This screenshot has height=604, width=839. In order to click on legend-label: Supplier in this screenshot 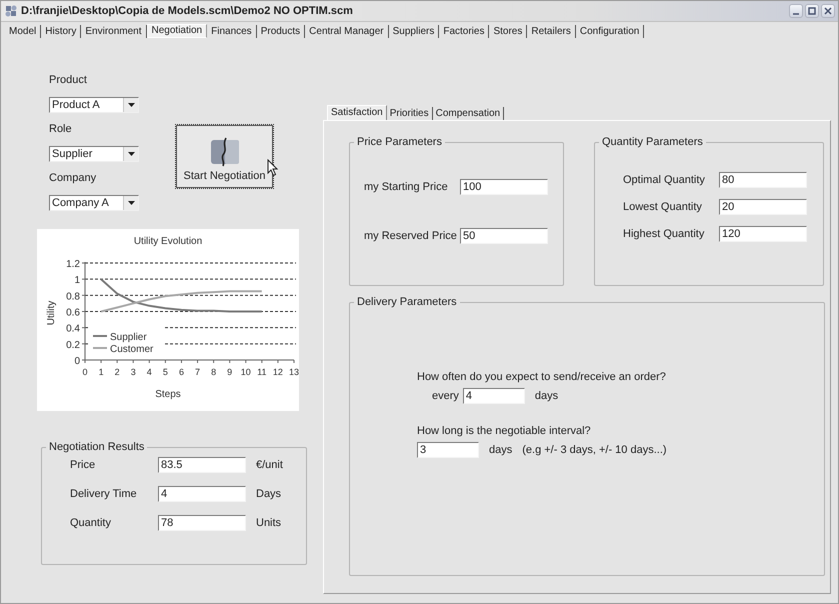, I will do `click(128, 337)`.